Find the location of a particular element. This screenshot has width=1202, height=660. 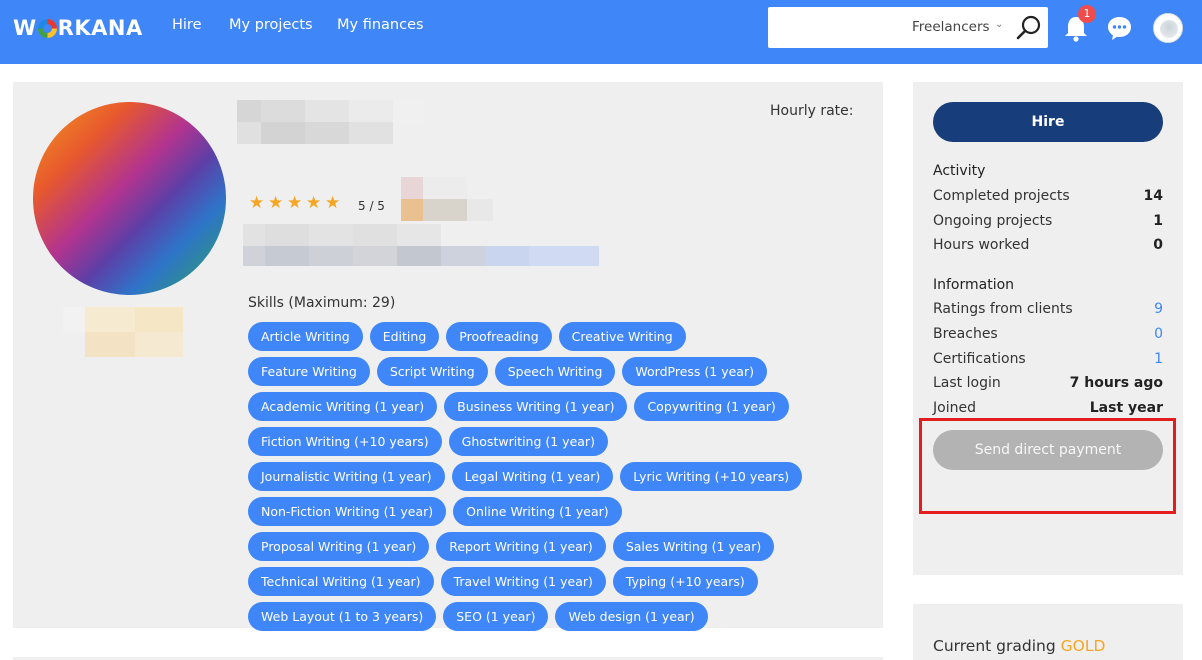

stat-value: 14 is located at coordinates (1153, 196).